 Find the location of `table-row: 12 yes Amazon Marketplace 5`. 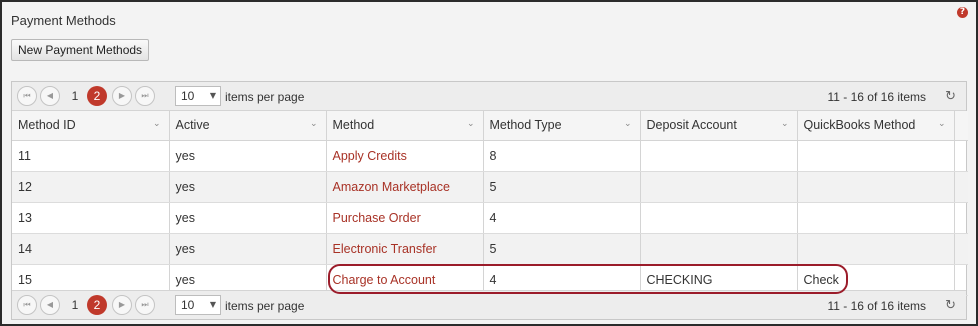

table-row: 12 yes Amazon Marketplace 5 is located at coordinates (490, 187).